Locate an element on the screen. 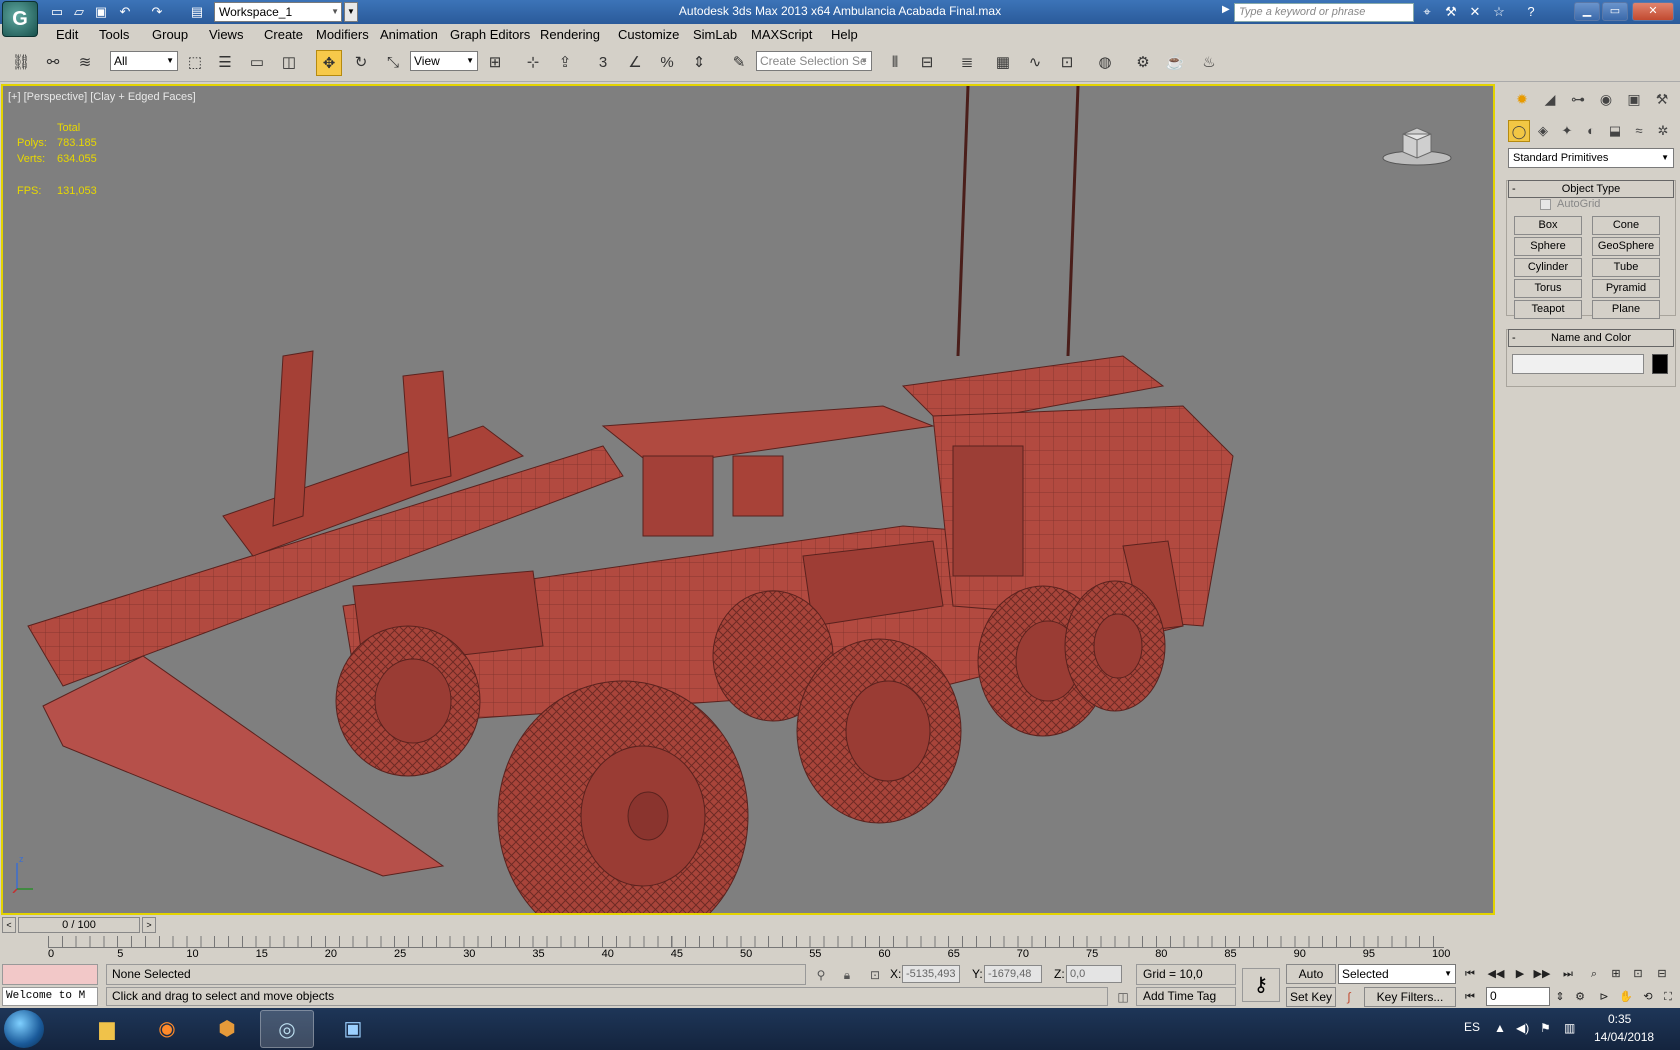 This screenshot has width=1680, height=1050. maxscript-mini-listener: Welcome to M is located at coordinates (50, 996).